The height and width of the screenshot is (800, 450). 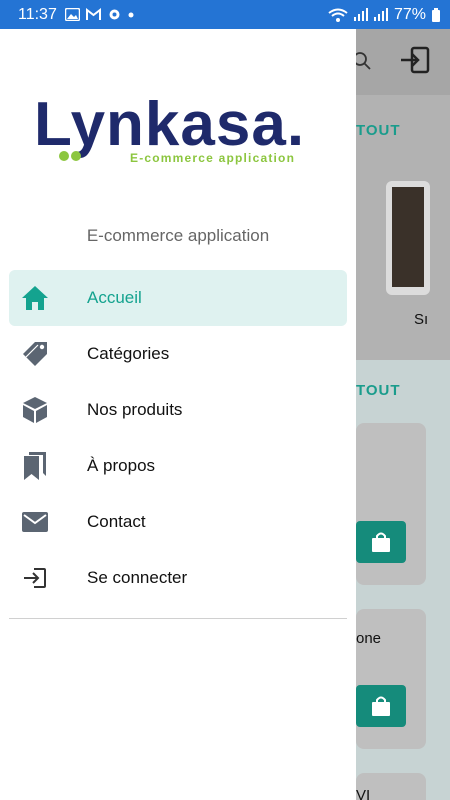 I want to click on gear-icon, so click(x=114, y=14).